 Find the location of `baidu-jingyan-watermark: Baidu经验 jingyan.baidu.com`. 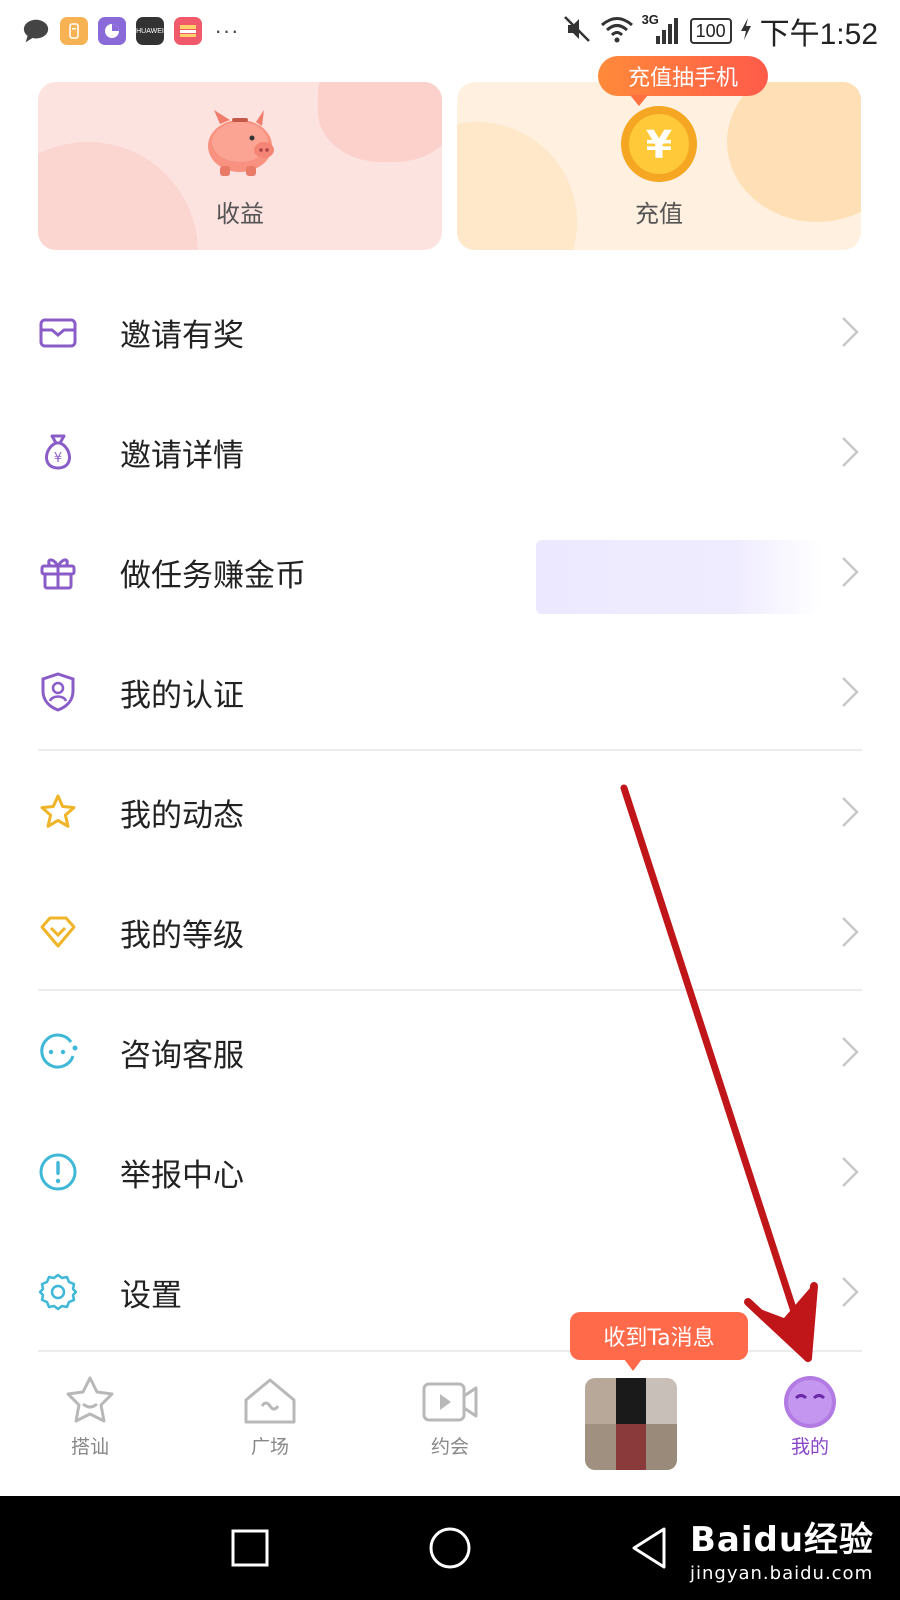

baidu-jingyan-watermark: Baidu经验 jingyan.baidu.com is located at coordinates (790, 1552).